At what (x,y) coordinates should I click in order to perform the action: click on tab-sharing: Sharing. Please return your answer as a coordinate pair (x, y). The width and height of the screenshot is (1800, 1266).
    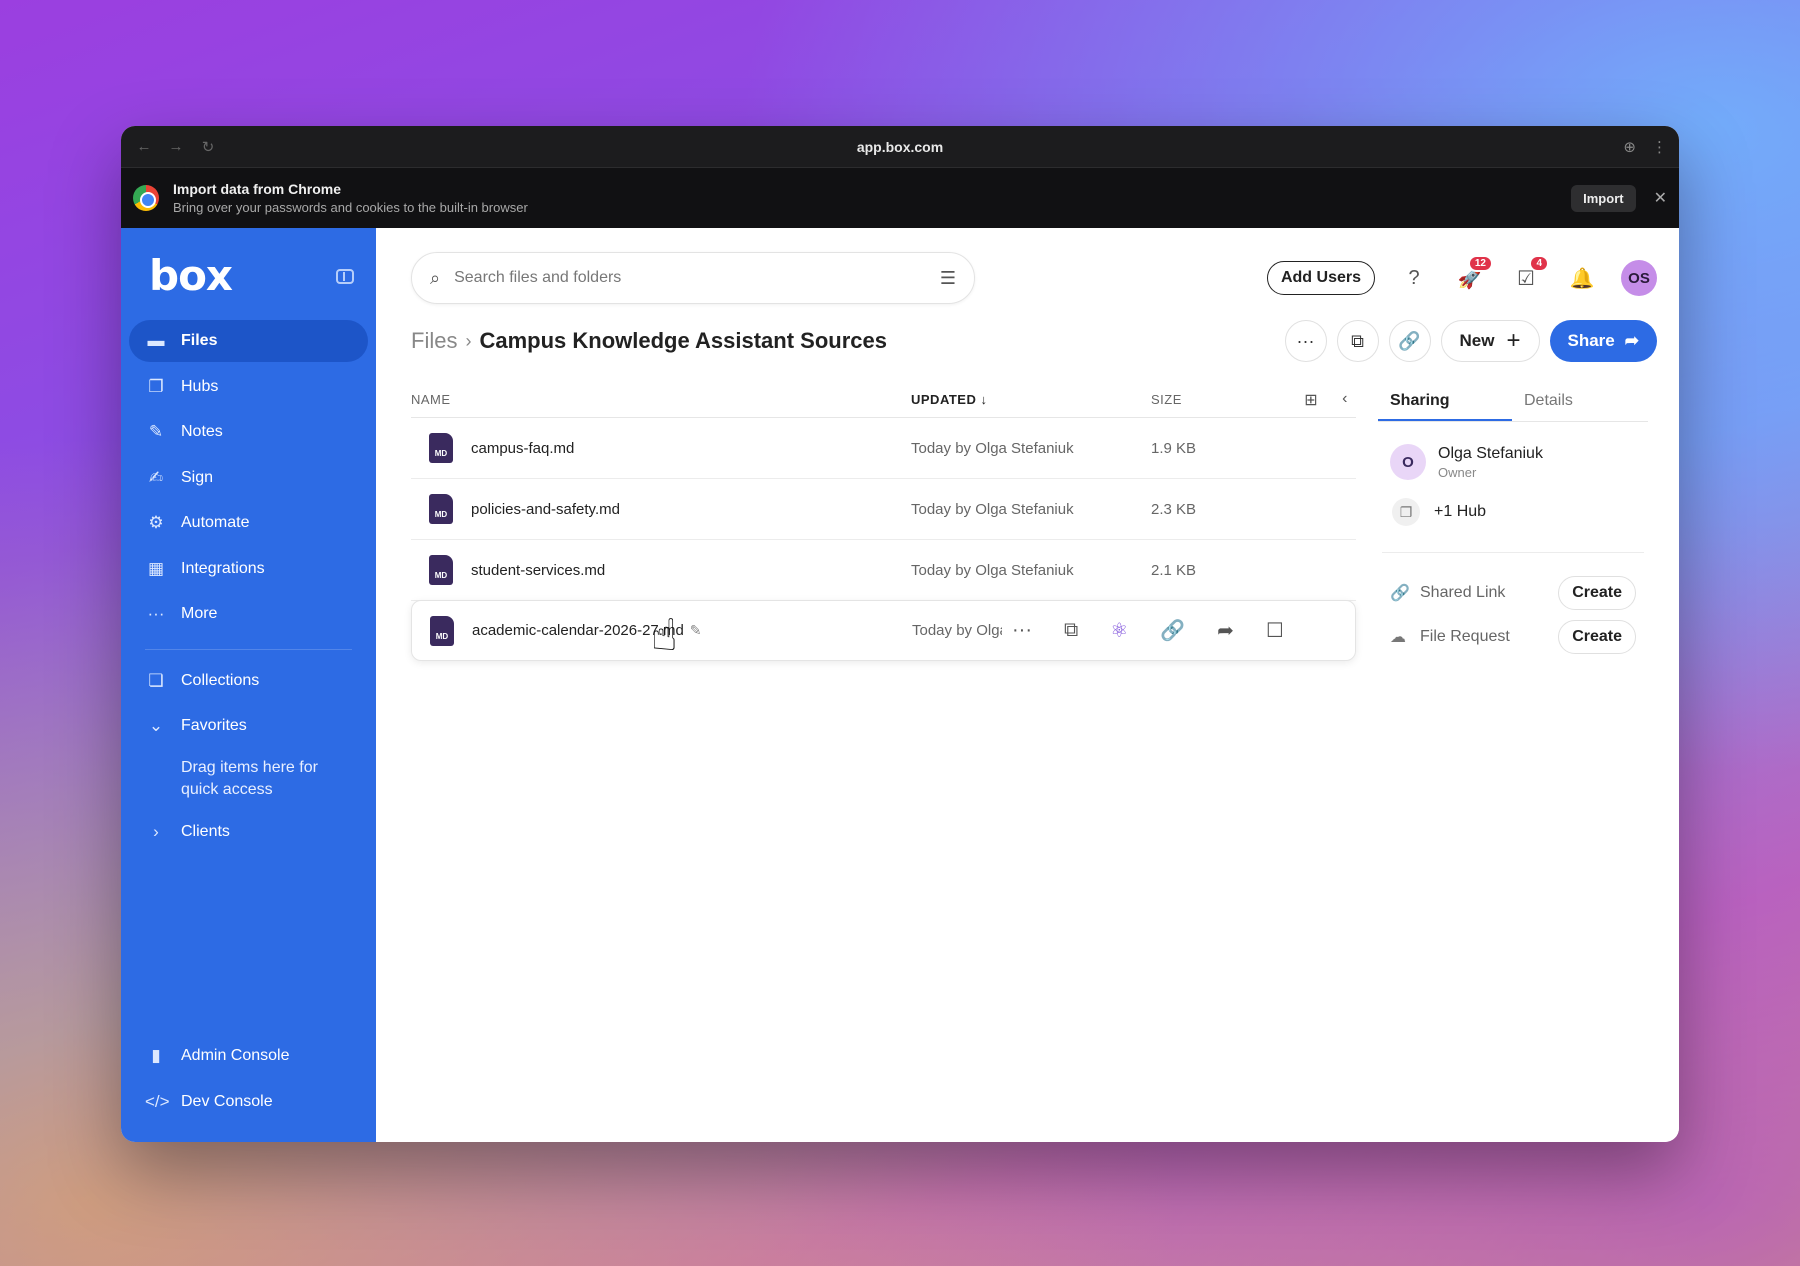
    Looking at the image, I should click on (1445, 401).